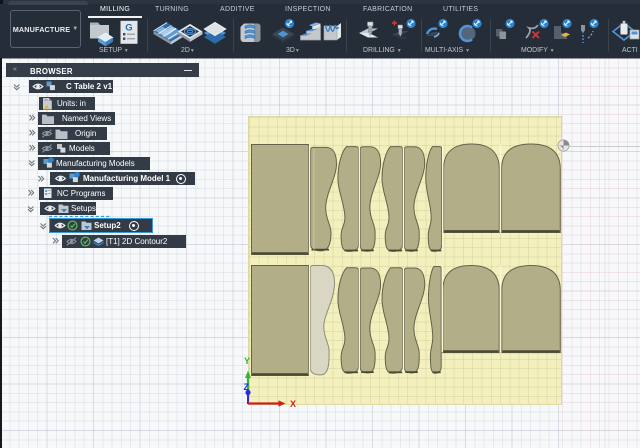 This screenshot has width=640, height=448. Describe the element at coordinates (247, 361) in the screenshot. I see `svg-text: Y` at that location.